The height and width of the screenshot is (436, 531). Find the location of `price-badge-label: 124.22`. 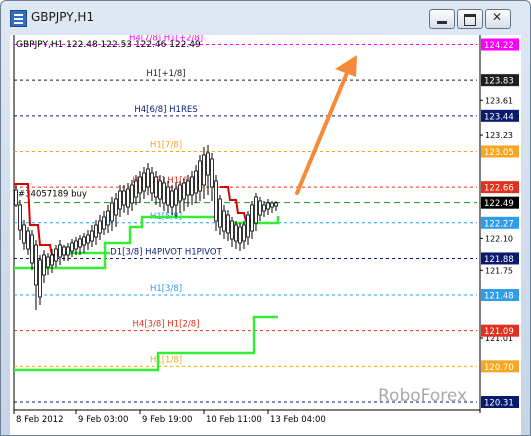

price-badge-label: 124.22 is located at coordinates (499, 46).